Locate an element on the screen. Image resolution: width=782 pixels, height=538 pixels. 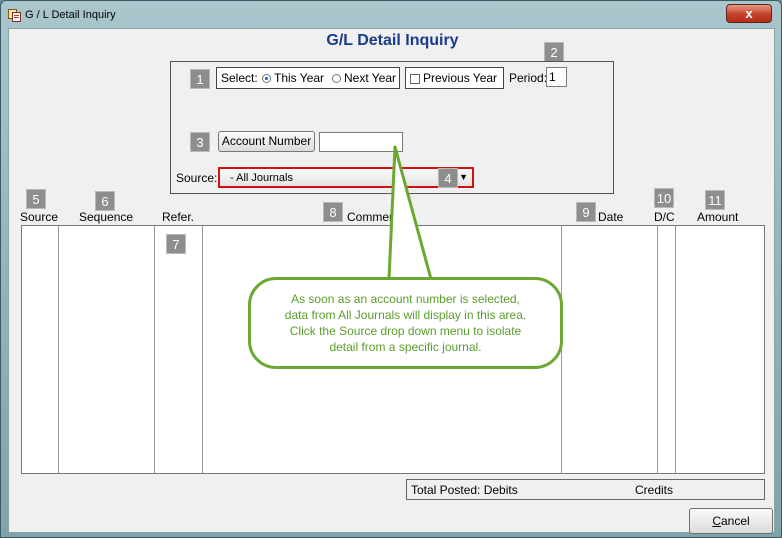
previous-year-checkbox: Previous Year is located at coordinates (454, 78).